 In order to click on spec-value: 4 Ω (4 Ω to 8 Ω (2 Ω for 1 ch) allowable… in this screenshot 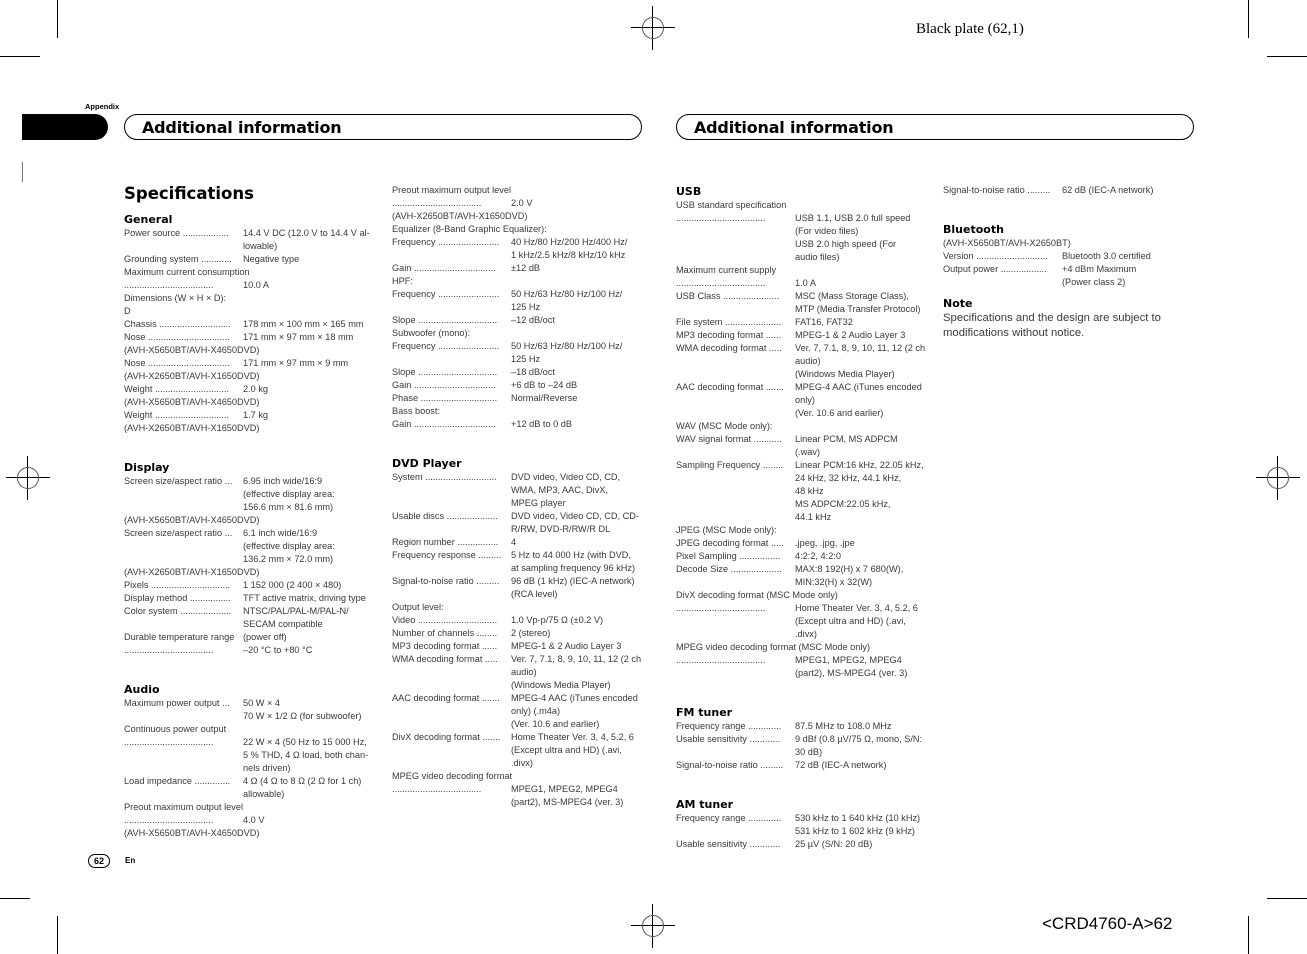, I will do `click(302, 787)`.